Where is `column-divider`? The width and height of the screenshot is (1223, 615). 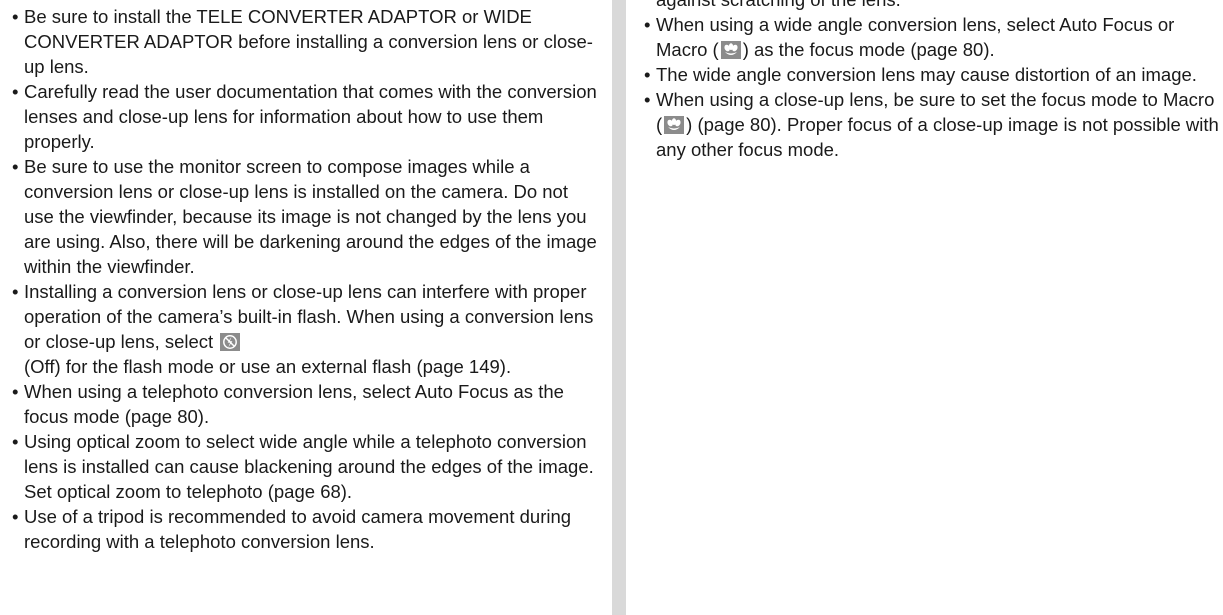 column-divider is located at coordinates (619, 307).